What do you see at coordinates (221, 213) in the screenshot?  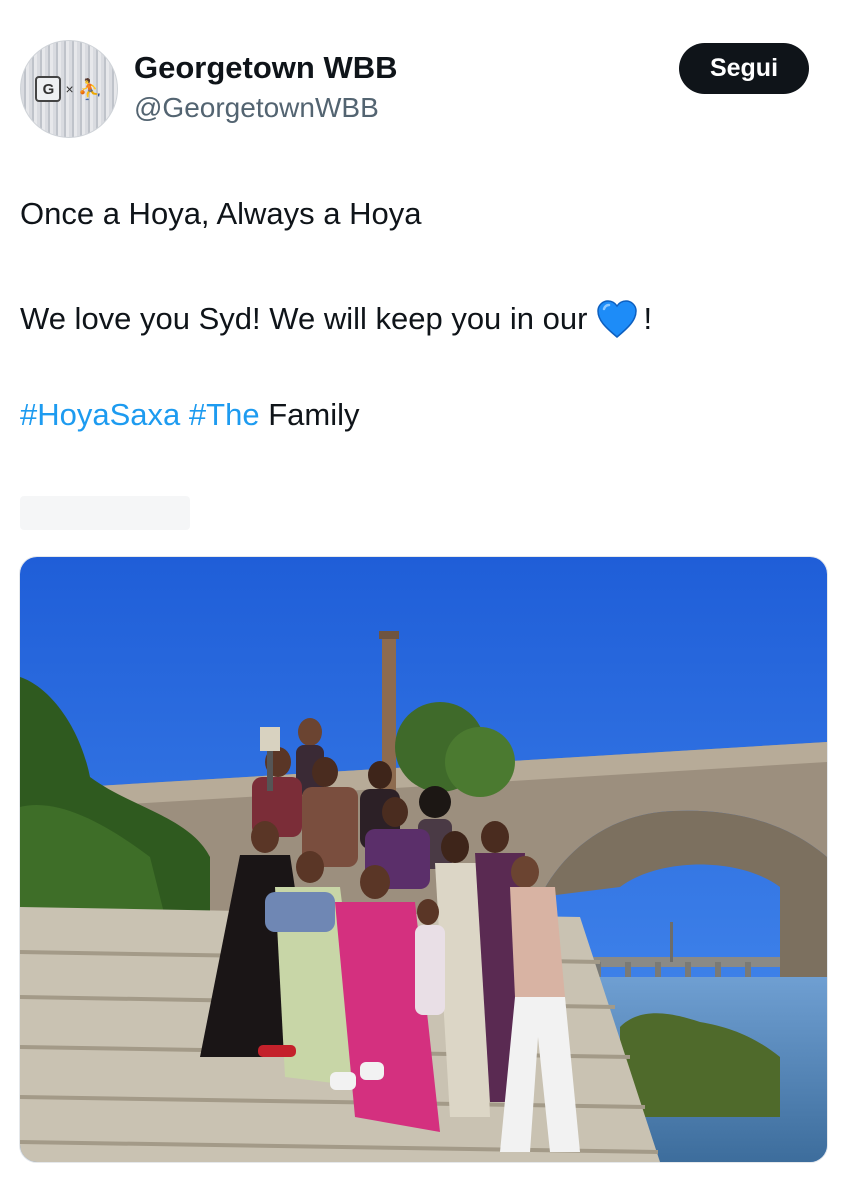 I see `tweet-line-1: Once a Hoya, Always a Hoya` at bounding box center [221, 213].